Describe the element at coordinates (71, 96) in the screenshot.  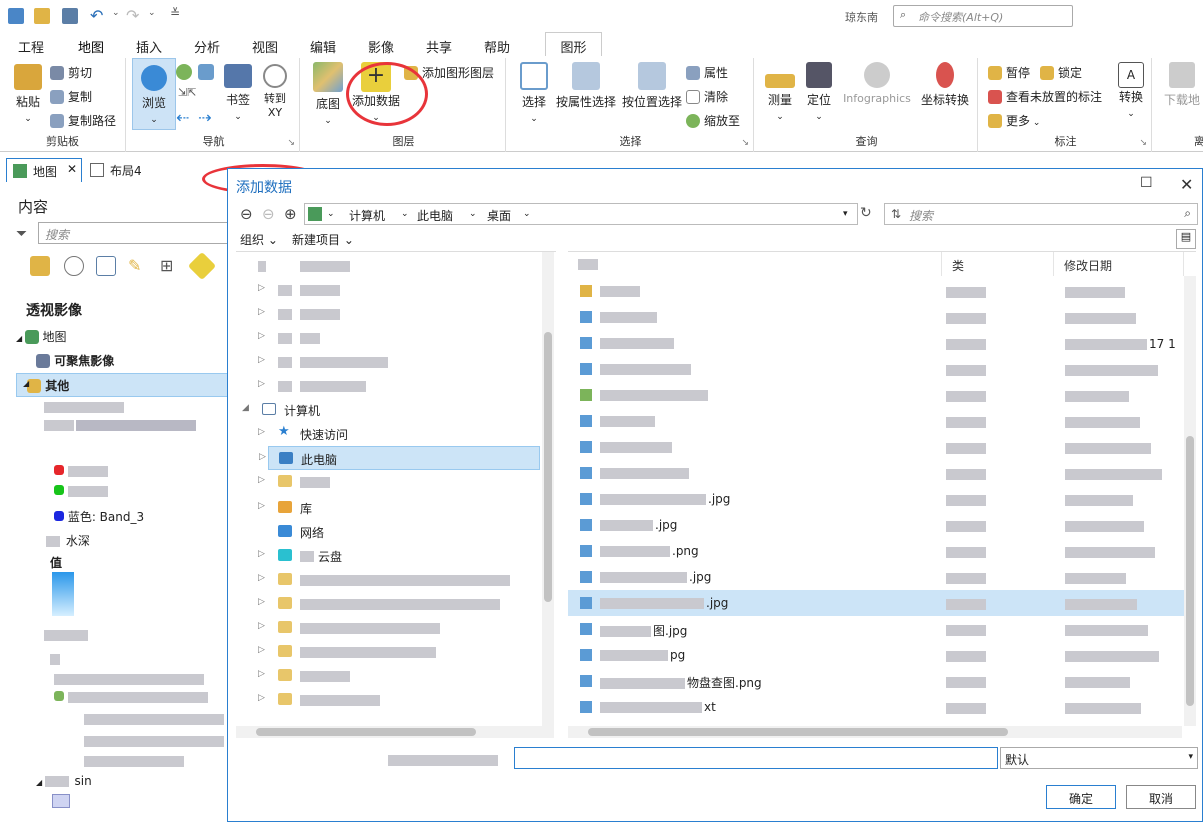
I see `copy-button: 复制` at that location.